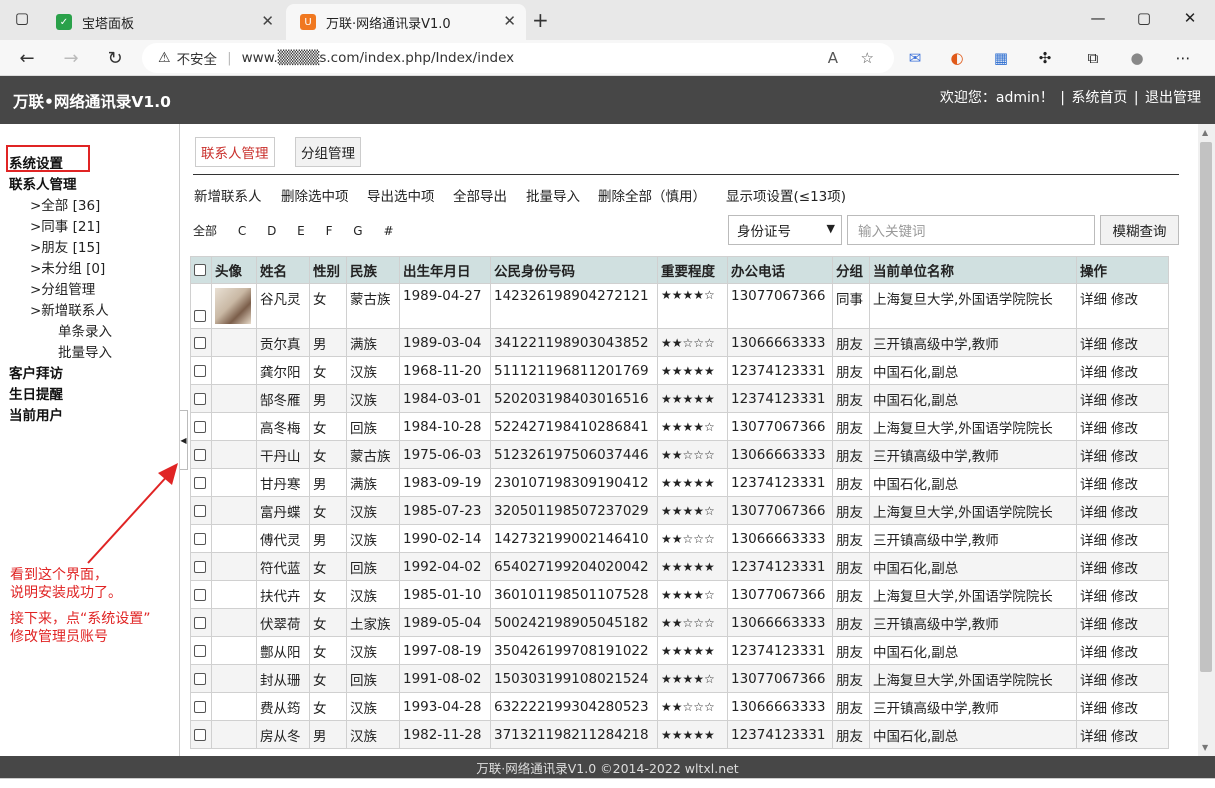 This screenshot has width=1215, height=788. Describe the element at coordinates (1098, 18) in the screenshot. I see `minimize-icon: —` at that location.